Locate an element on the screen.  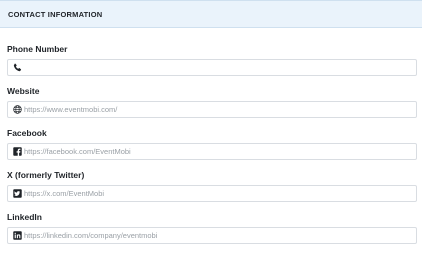
section-title: CONTACT INFORMATION is located at coordinates (55, 14).